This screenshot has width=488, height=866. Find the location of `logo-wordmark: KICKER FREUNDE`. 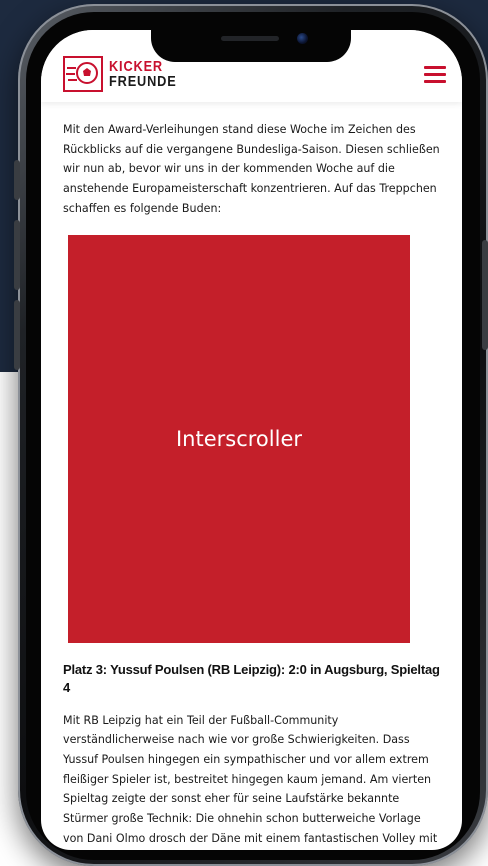

logo-wordmark: KICKER FREUNDE is located at coordinates (143, 74).